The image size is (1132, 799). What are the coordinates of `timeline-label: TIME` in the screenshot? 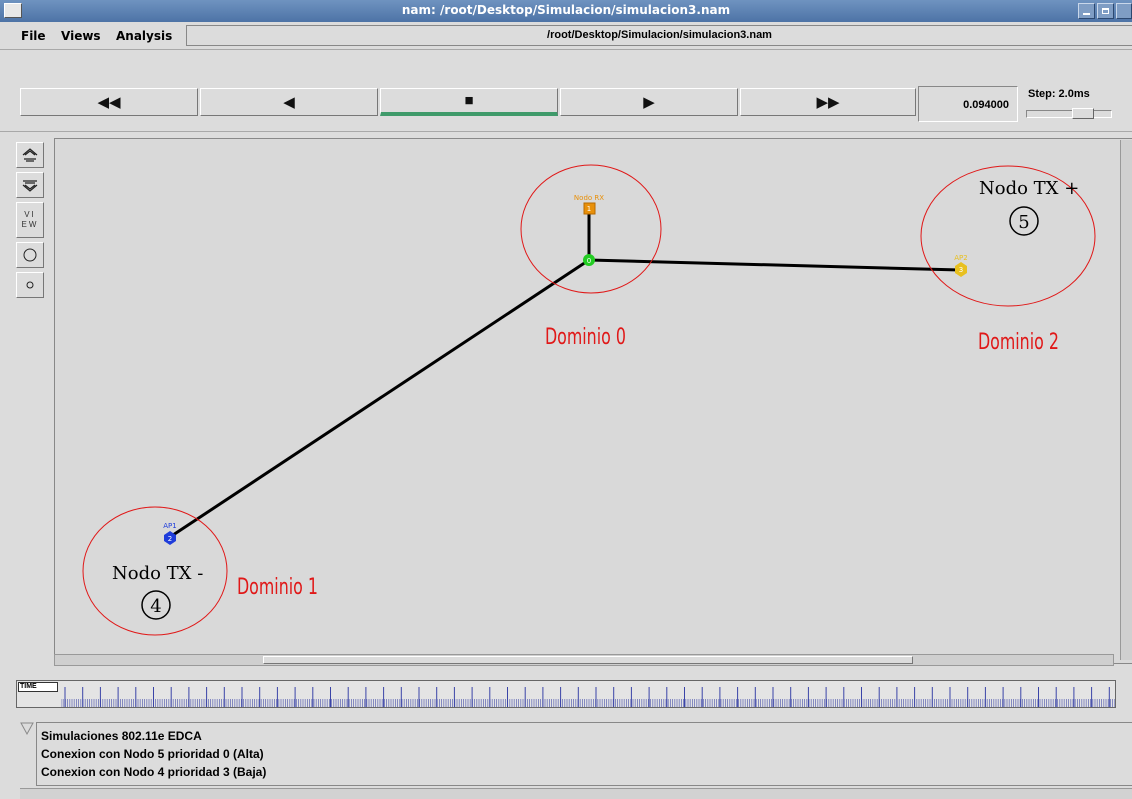 It's located at (38, 687).